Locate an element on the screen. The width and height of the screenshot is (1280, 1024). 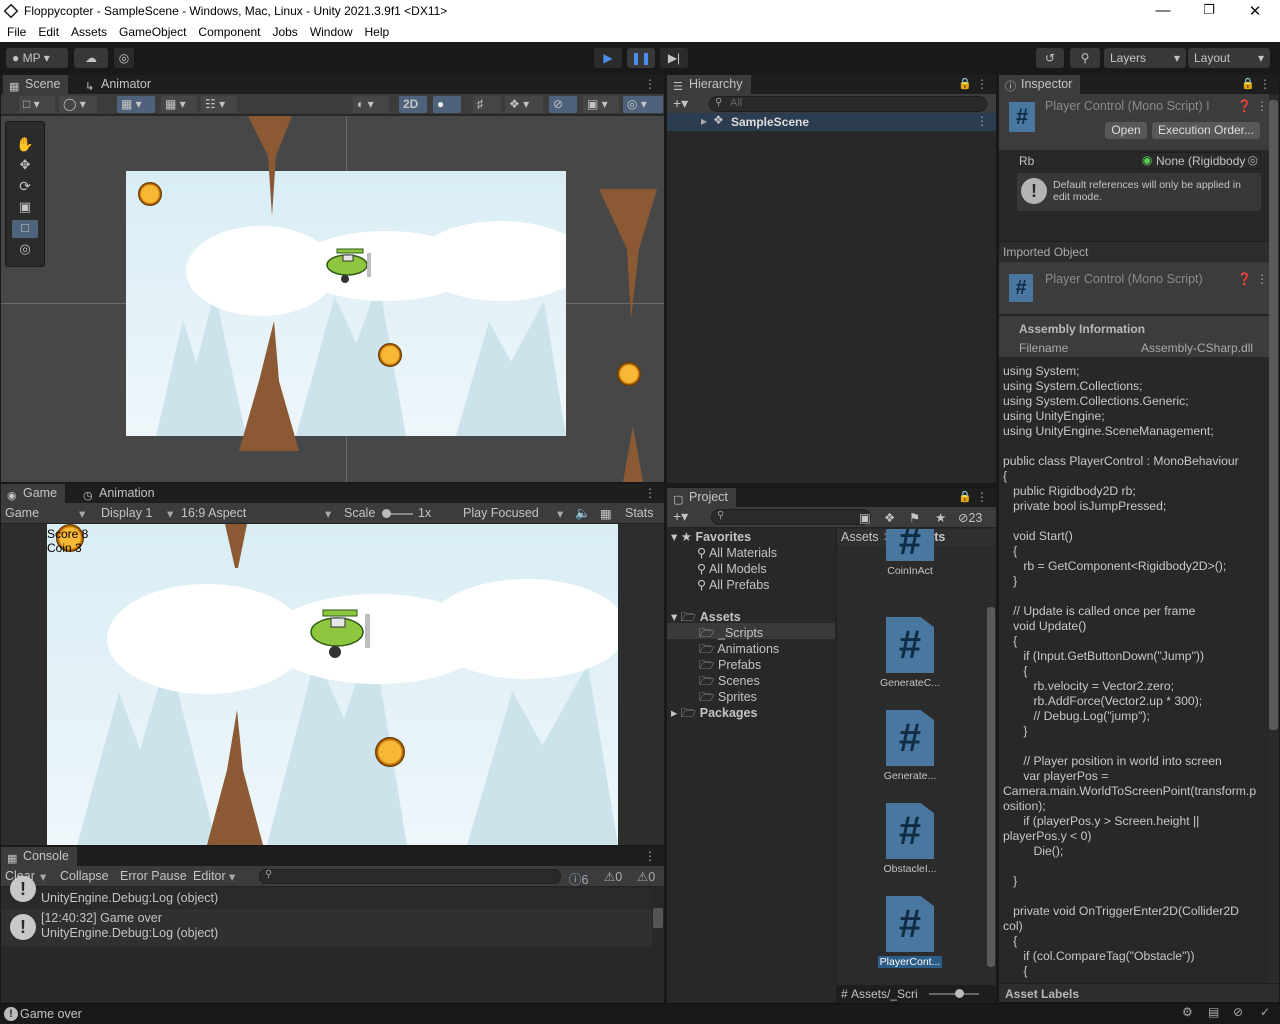
menu-help: Help is located at coordinates (376, 31).